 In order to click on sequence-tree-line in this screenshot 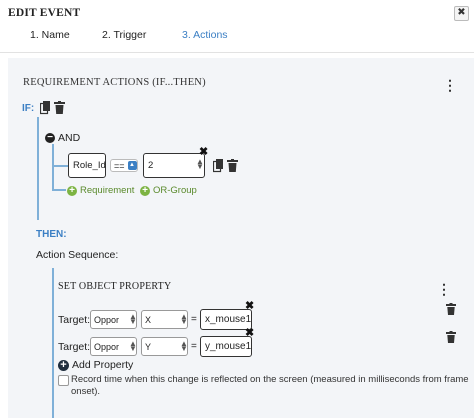, I will do `click(53, 343)`.